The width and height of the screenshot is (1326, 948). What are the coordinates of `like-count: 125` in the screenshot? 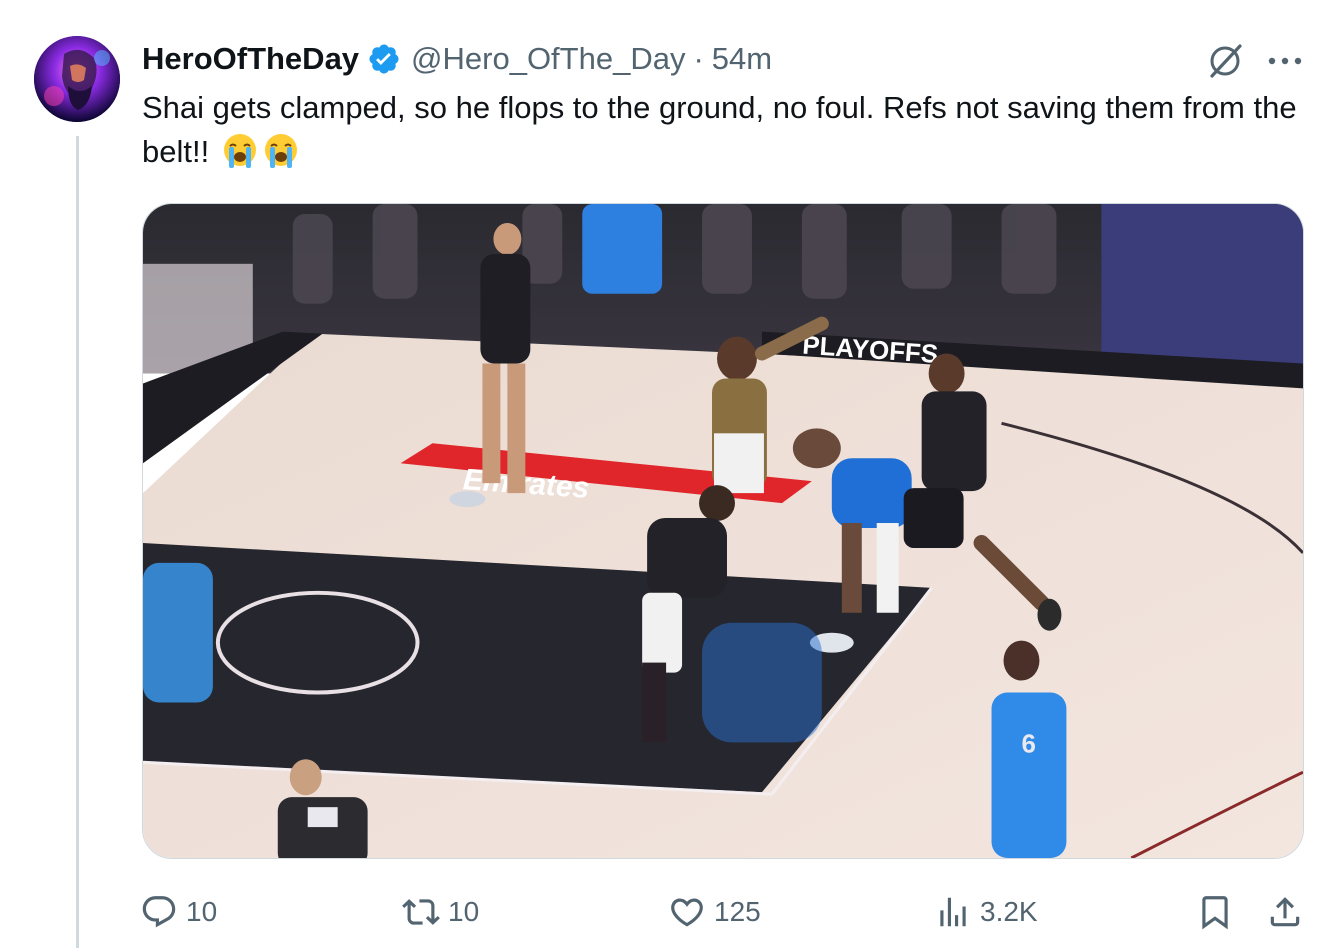 It's located at (737, 911).